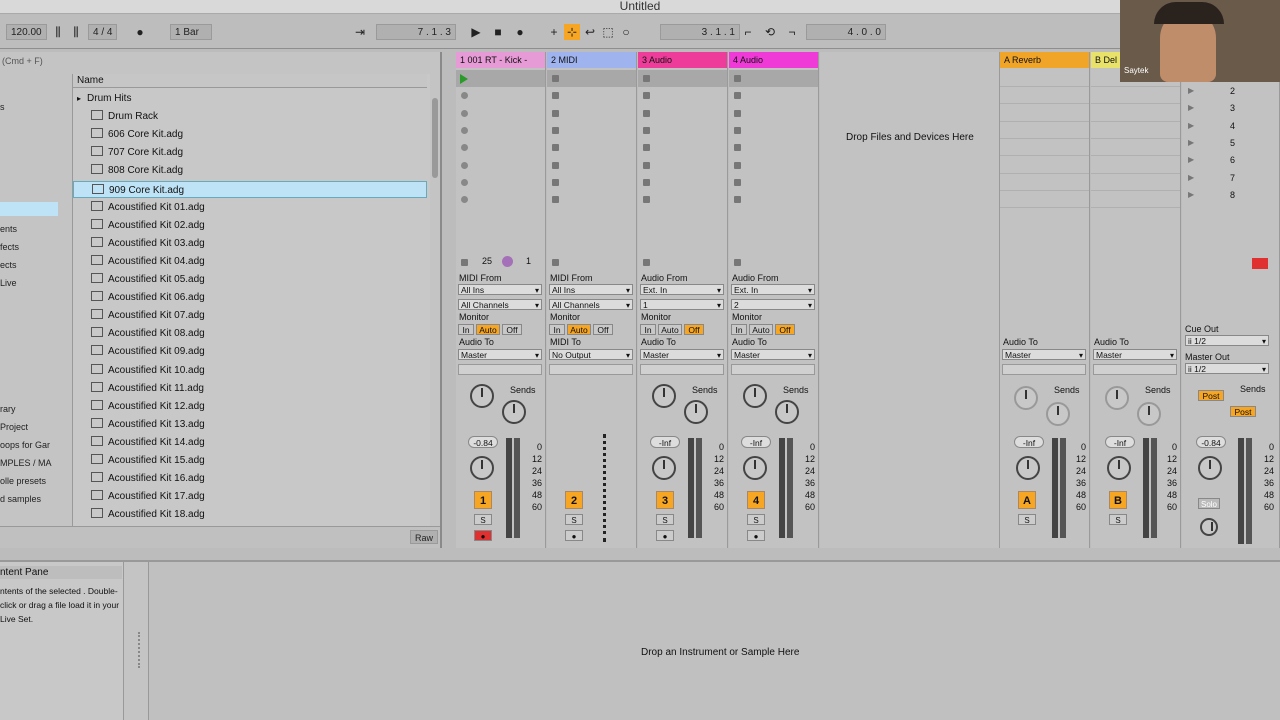 The height and width of the screenshot is (720, 1280). What do you see at coordinates (250, 134) in the screenshot?
I see `browser-file-item: 606 Core Kit.adg` at bounding box center [250, 134].